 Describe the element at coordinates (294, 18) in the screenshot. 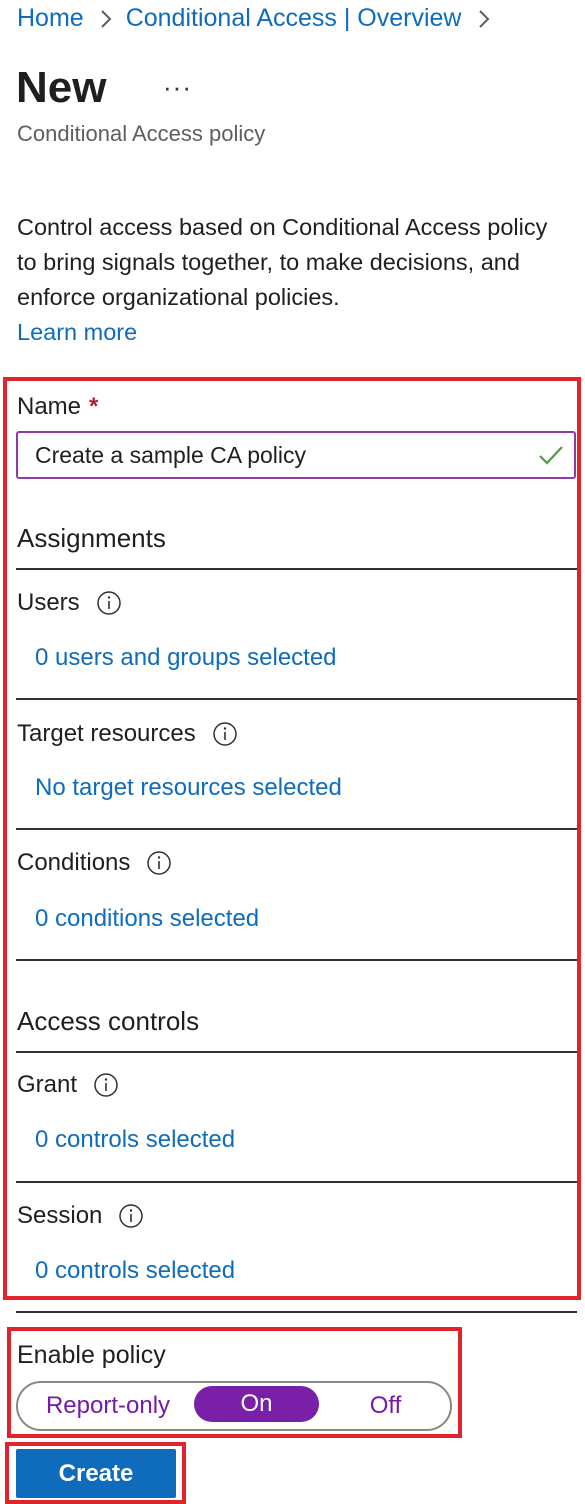

I see `breadcrumb-ca-overview: Conditional Access | Overview` at that location.